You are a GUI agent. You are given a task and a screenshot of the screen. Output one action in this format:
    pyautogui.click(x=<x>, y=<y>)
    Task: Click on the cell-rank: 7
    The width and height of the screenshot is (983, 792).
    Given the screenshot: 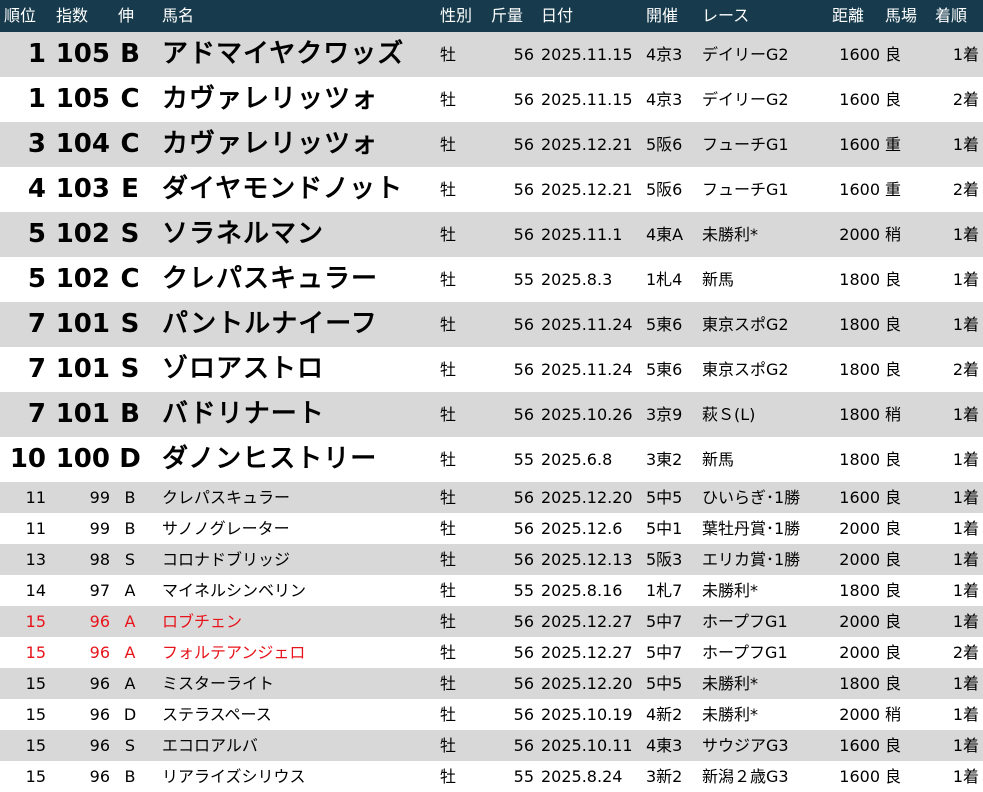 What is the action you would take?
    pyautogui.click(x=36, y=369)
    